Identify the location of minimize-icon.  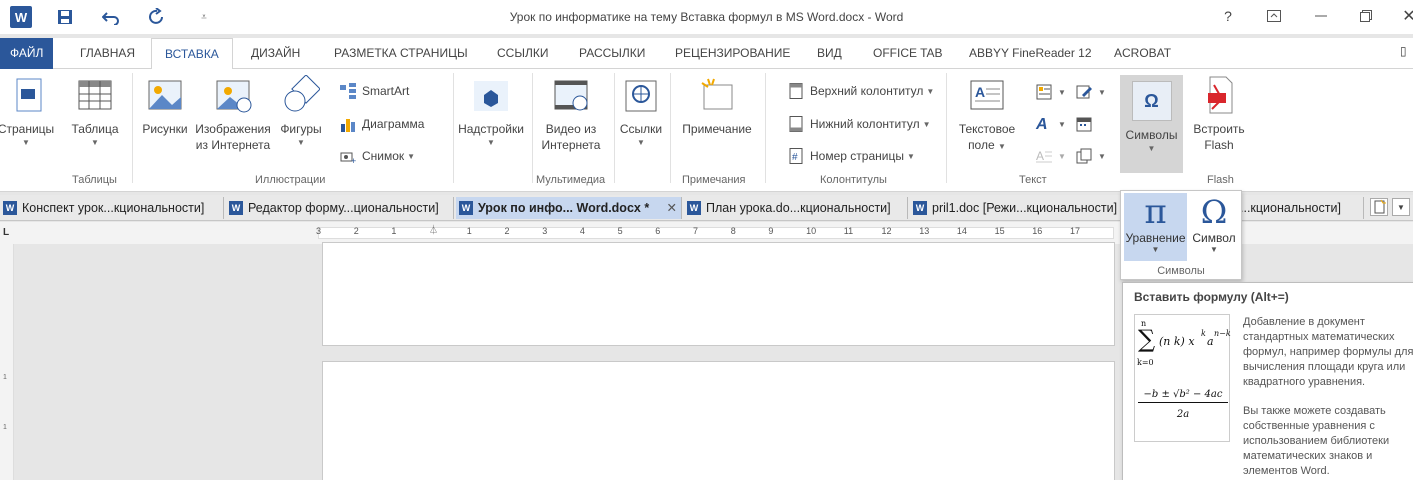
(1321, 16).